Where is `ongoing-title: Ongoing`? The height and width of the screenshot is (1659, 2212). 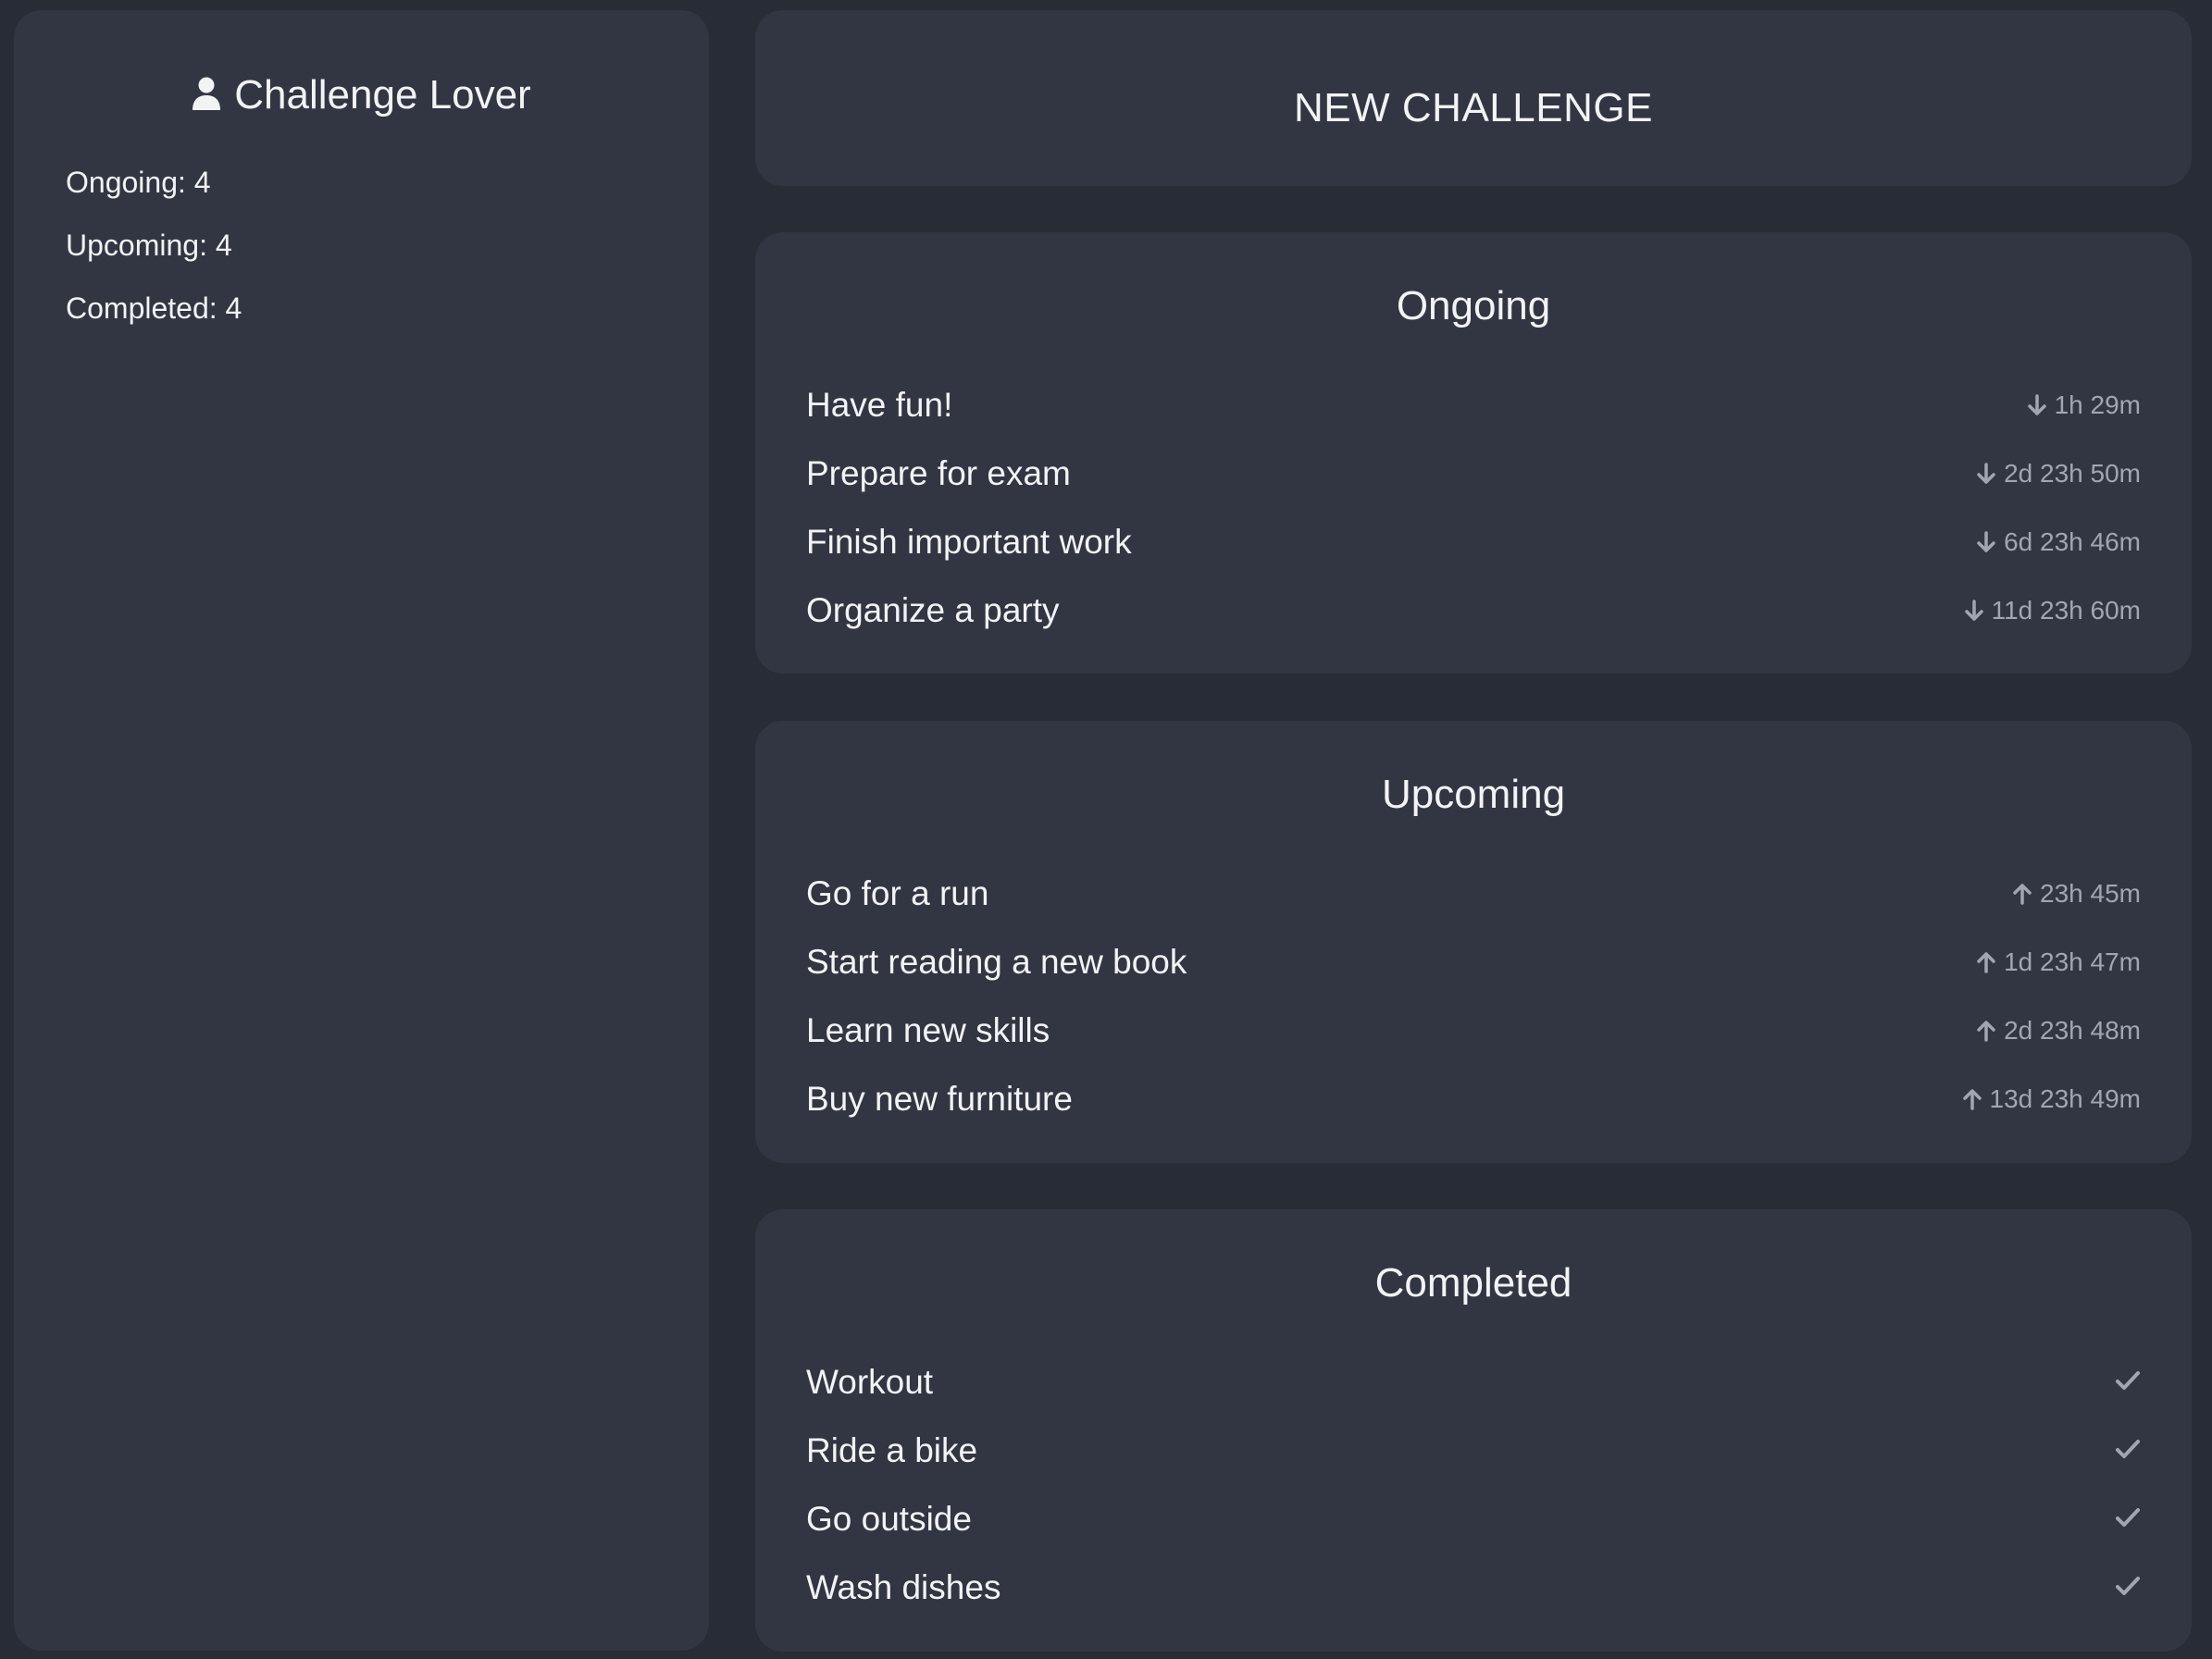 ongoing-title: Ongoing is located at coordinates (1473, 305).